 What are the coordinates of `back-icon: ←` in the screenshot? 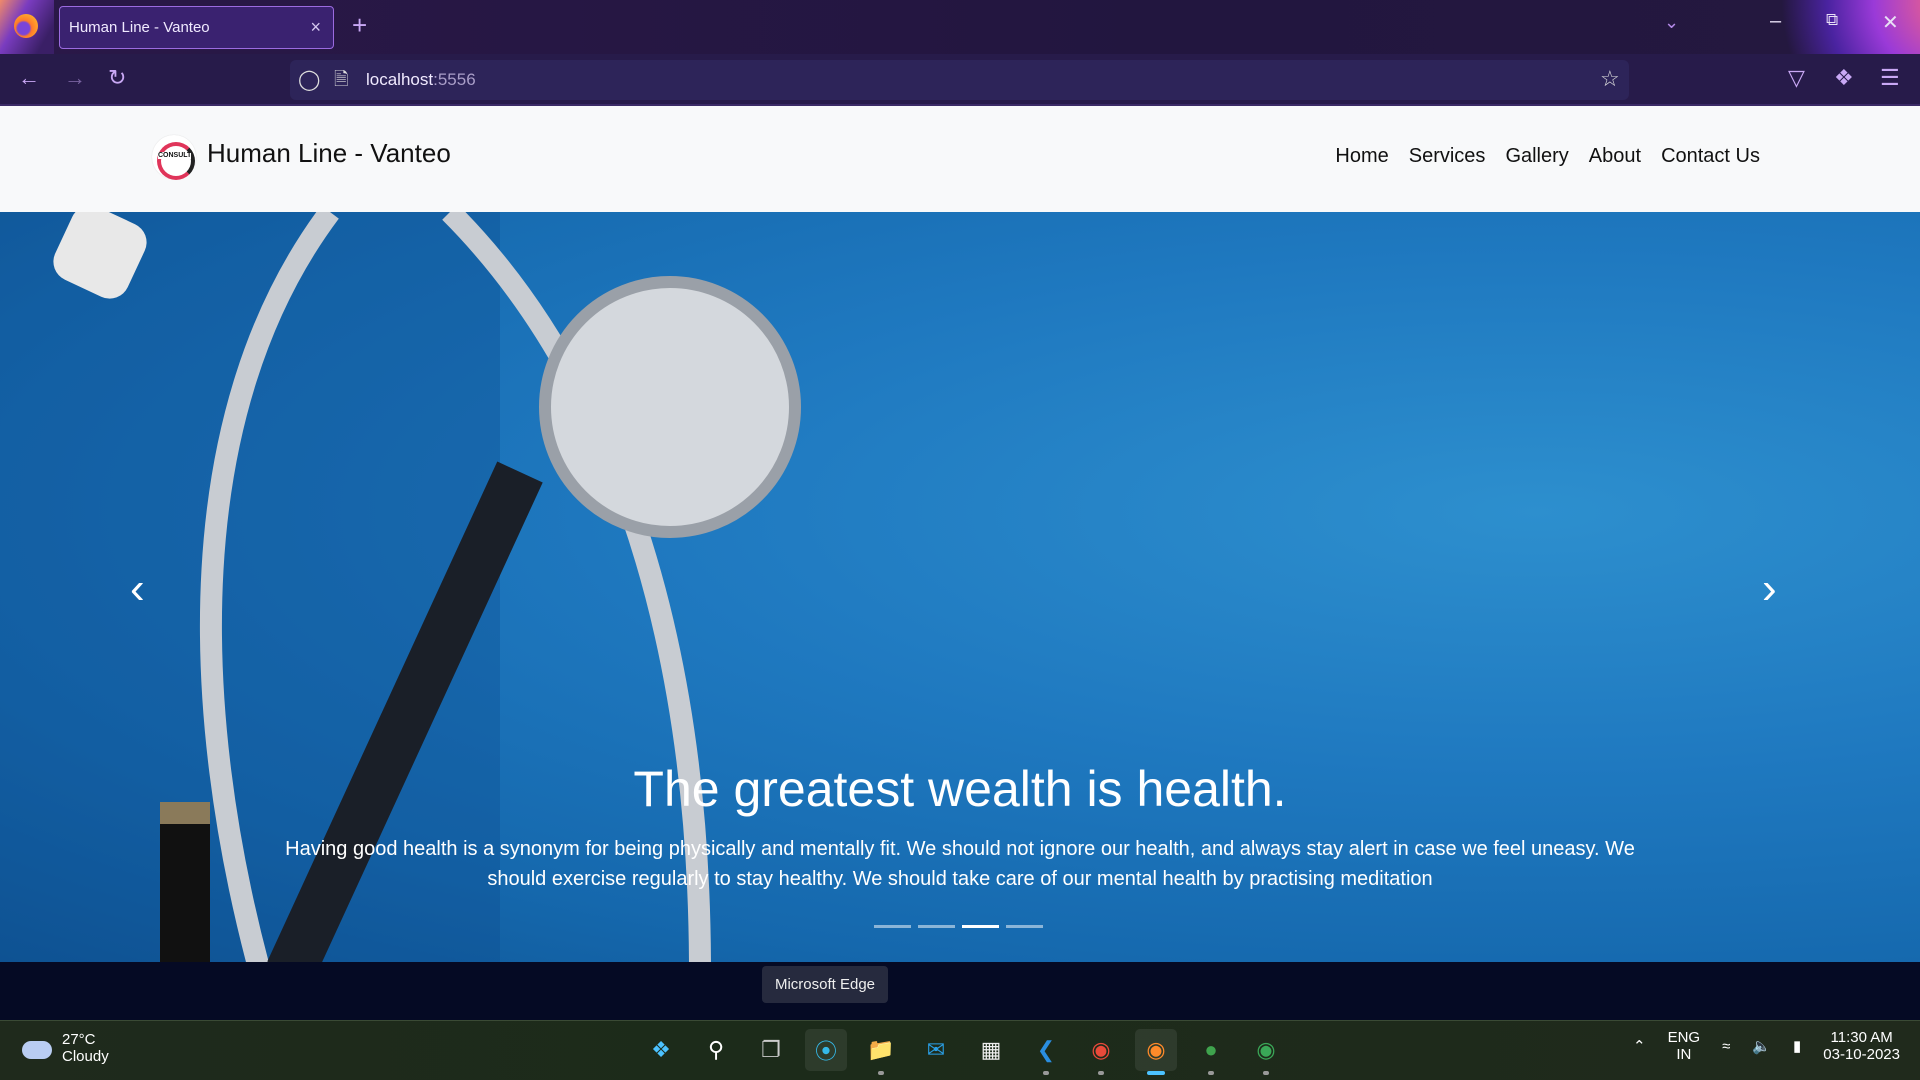 It's located at (29, 78).